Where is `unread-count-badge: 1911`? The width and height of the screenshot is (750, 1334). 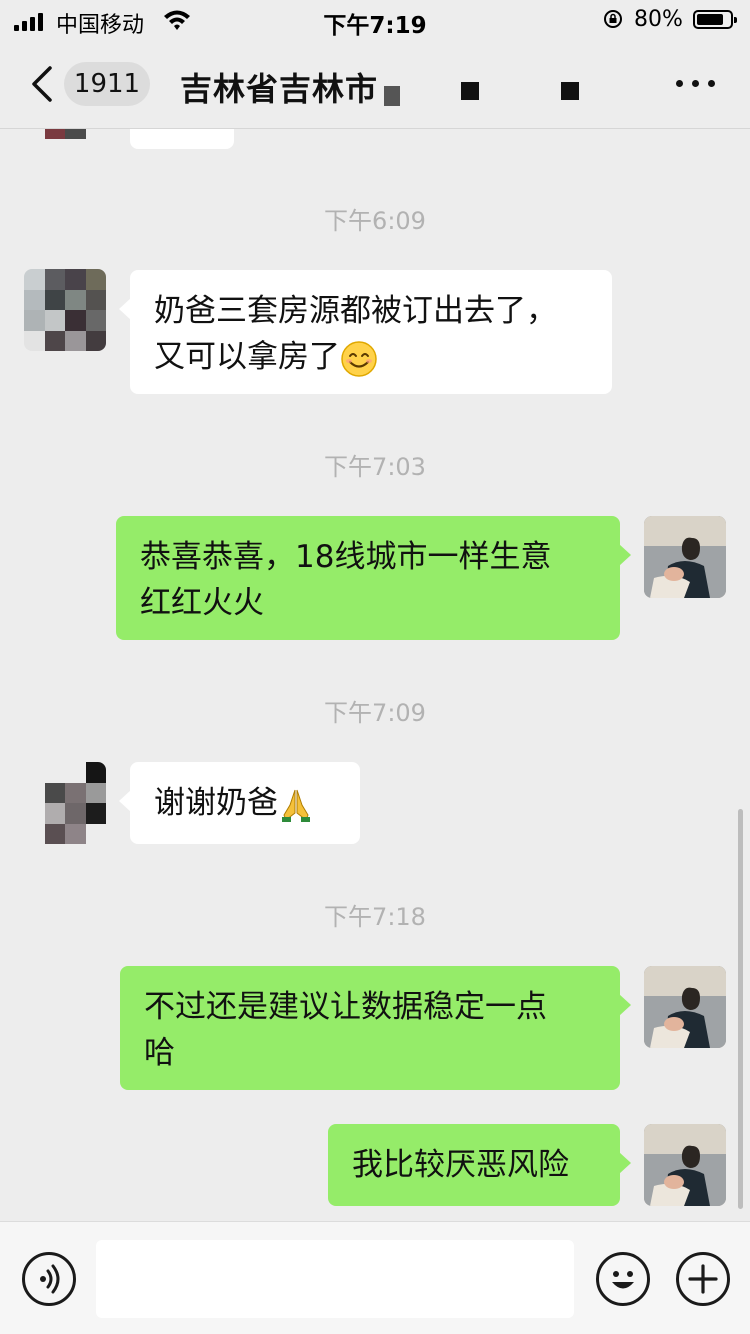
unread-count-badge: 1911 is located at coordinates (107, 84).